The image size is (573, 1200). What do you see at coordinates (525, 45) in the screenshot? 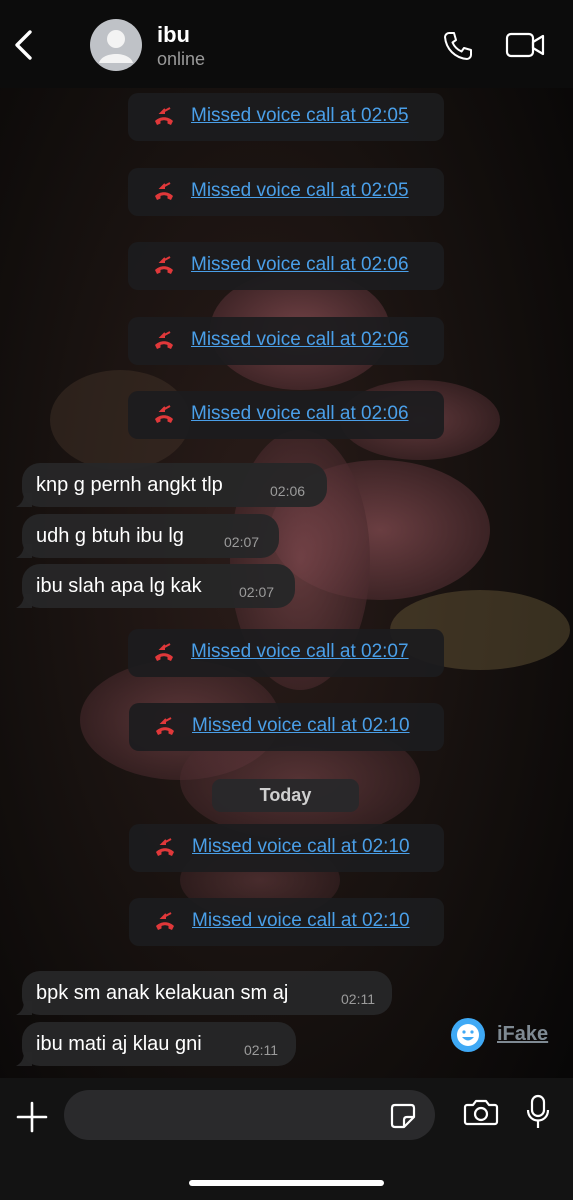
I see `video-camera-icon` at bounding box center [525, 45].